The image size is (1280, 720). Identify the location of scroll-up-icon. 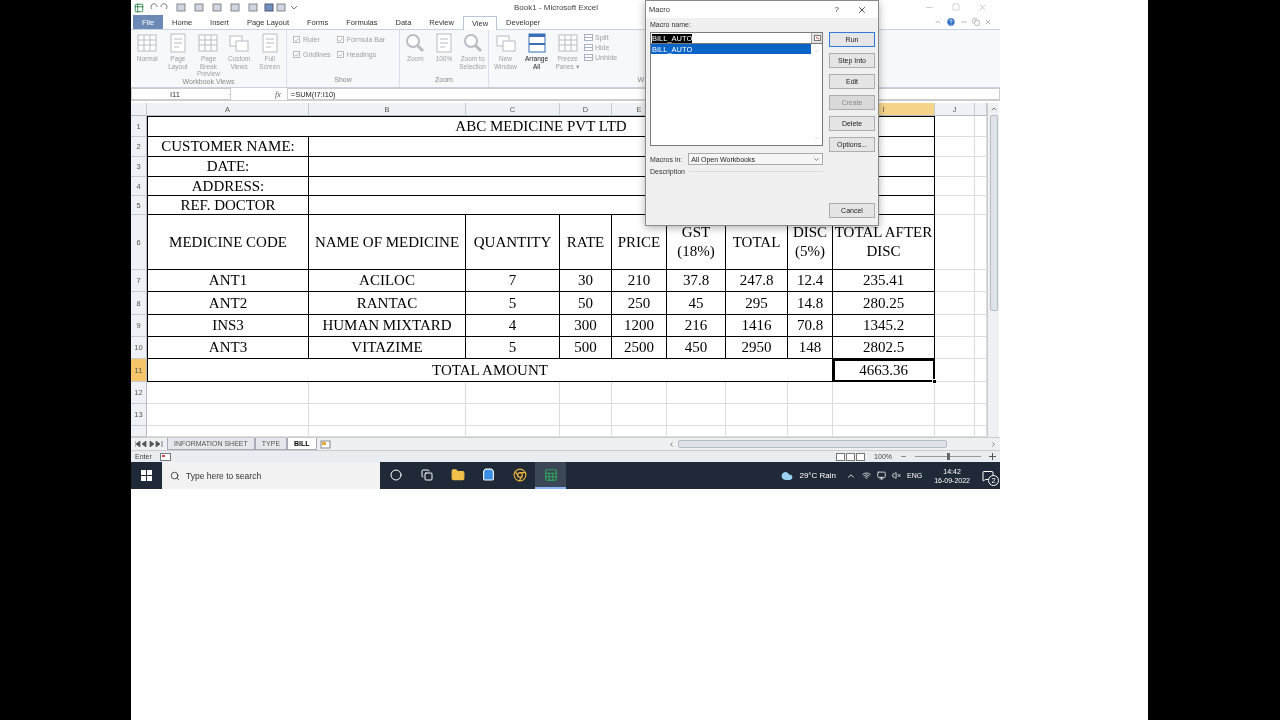
(993, 109).